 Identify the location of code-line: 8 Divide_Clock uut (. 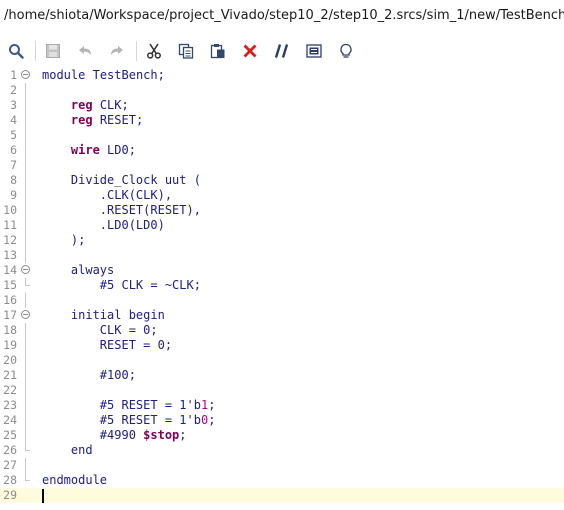
(282, 180).